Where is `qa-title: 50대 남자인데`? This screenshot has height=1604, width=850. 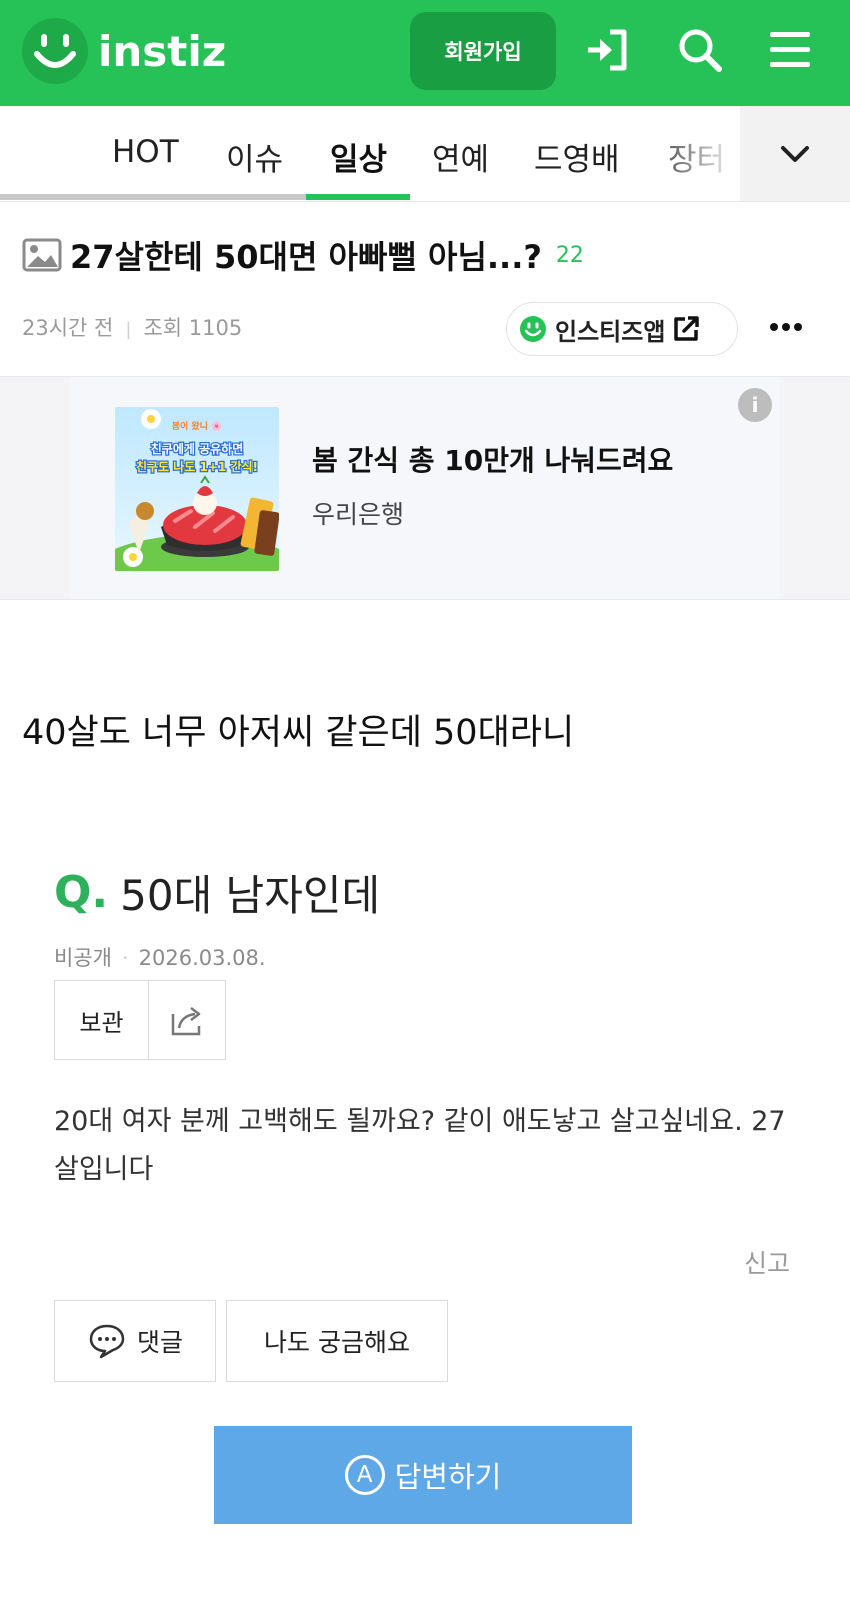
qa-title: 50대 남자인데 is located at coordinates (250, 895).